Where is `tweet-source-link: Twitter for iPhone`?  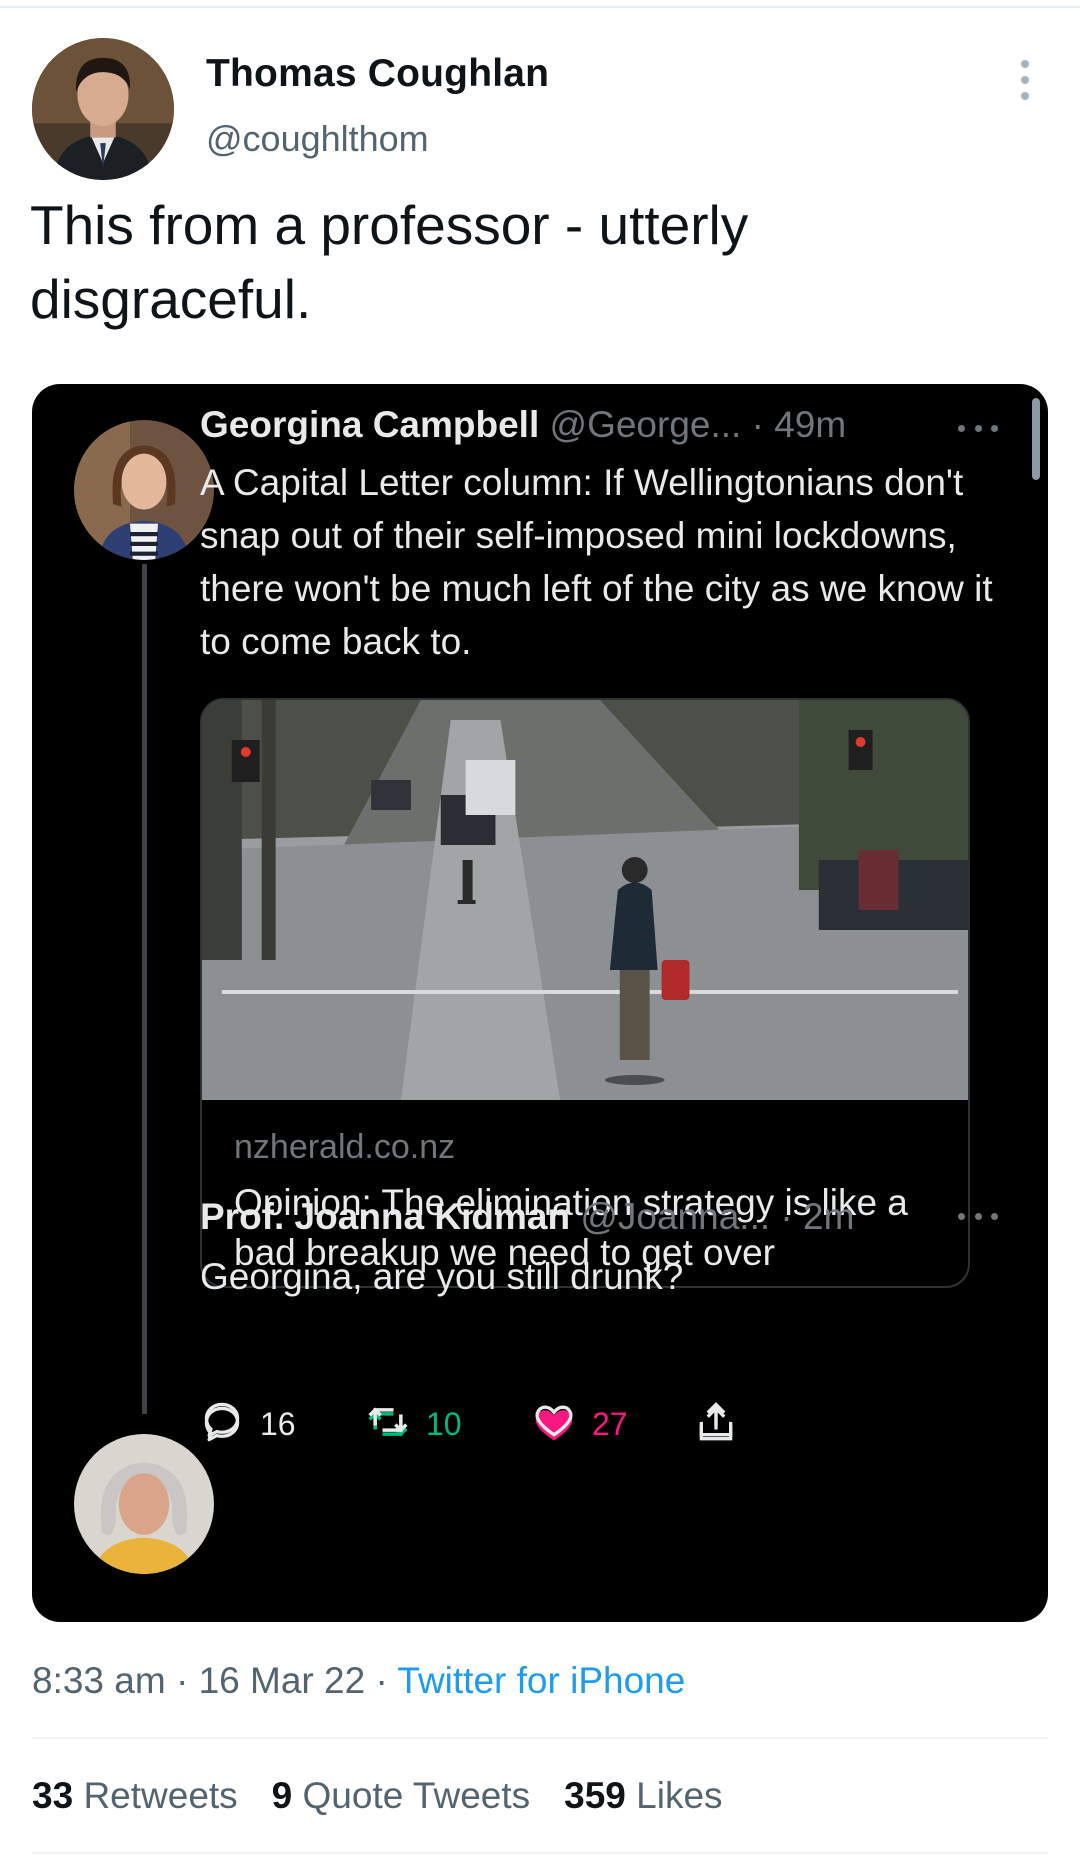
tweet-source-link: Twitter for iPhone is located at coordinates (541, 1680).